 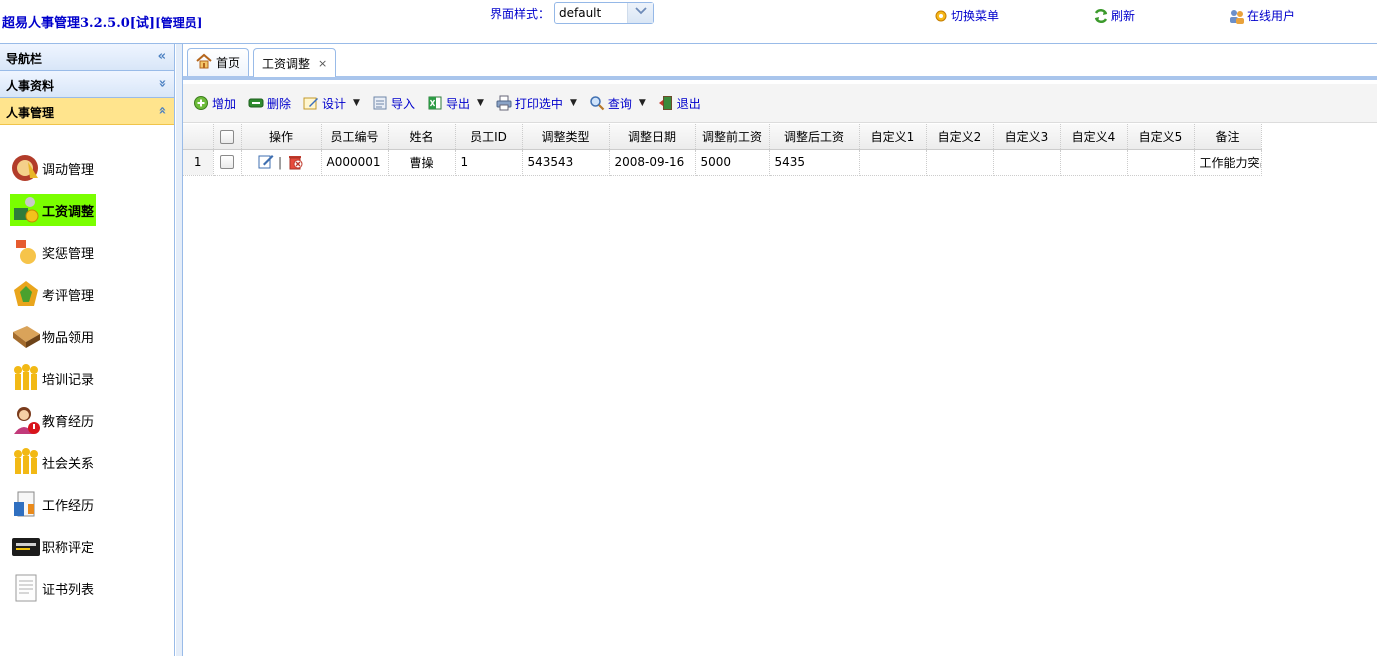 What do you see at coordinates (732, 162) in the screenshot?
I see `cell-salary-before: 5000` at bounding box center [732, 162].